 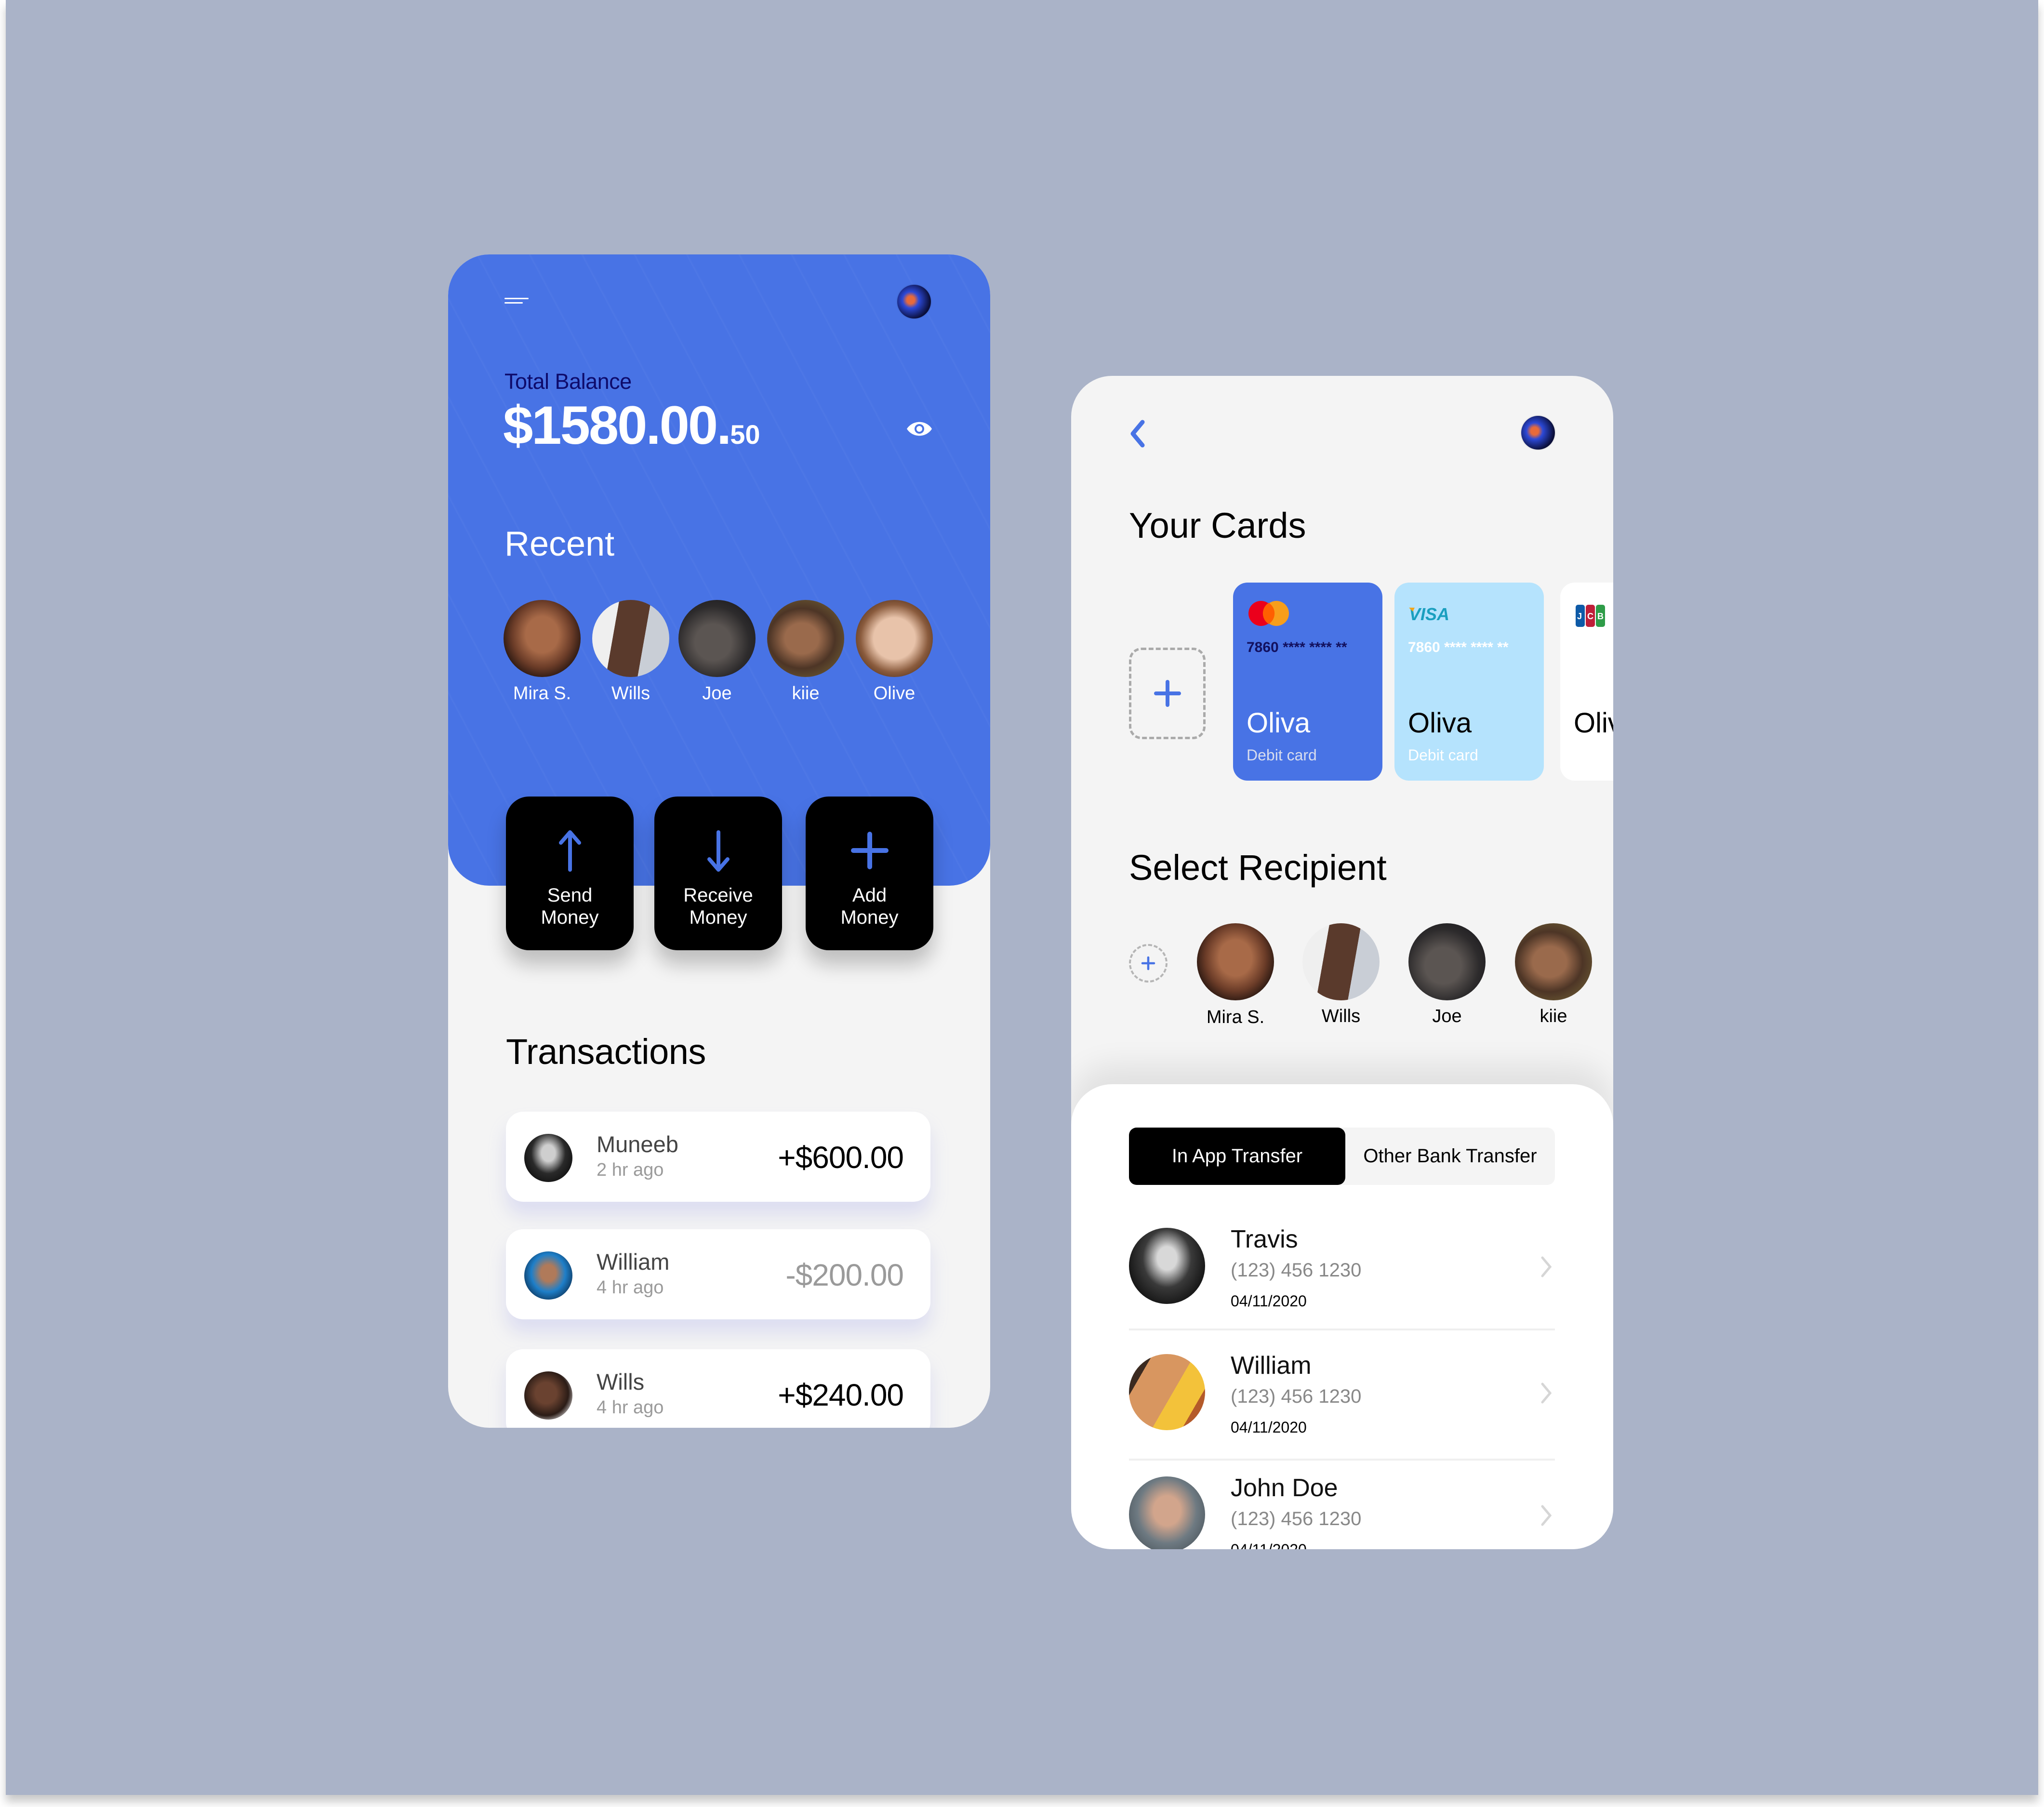 What do you see at coordinates (806, 693) in the screenshot?
I see `recent-name: kiie` at bounding box center [806, 693].